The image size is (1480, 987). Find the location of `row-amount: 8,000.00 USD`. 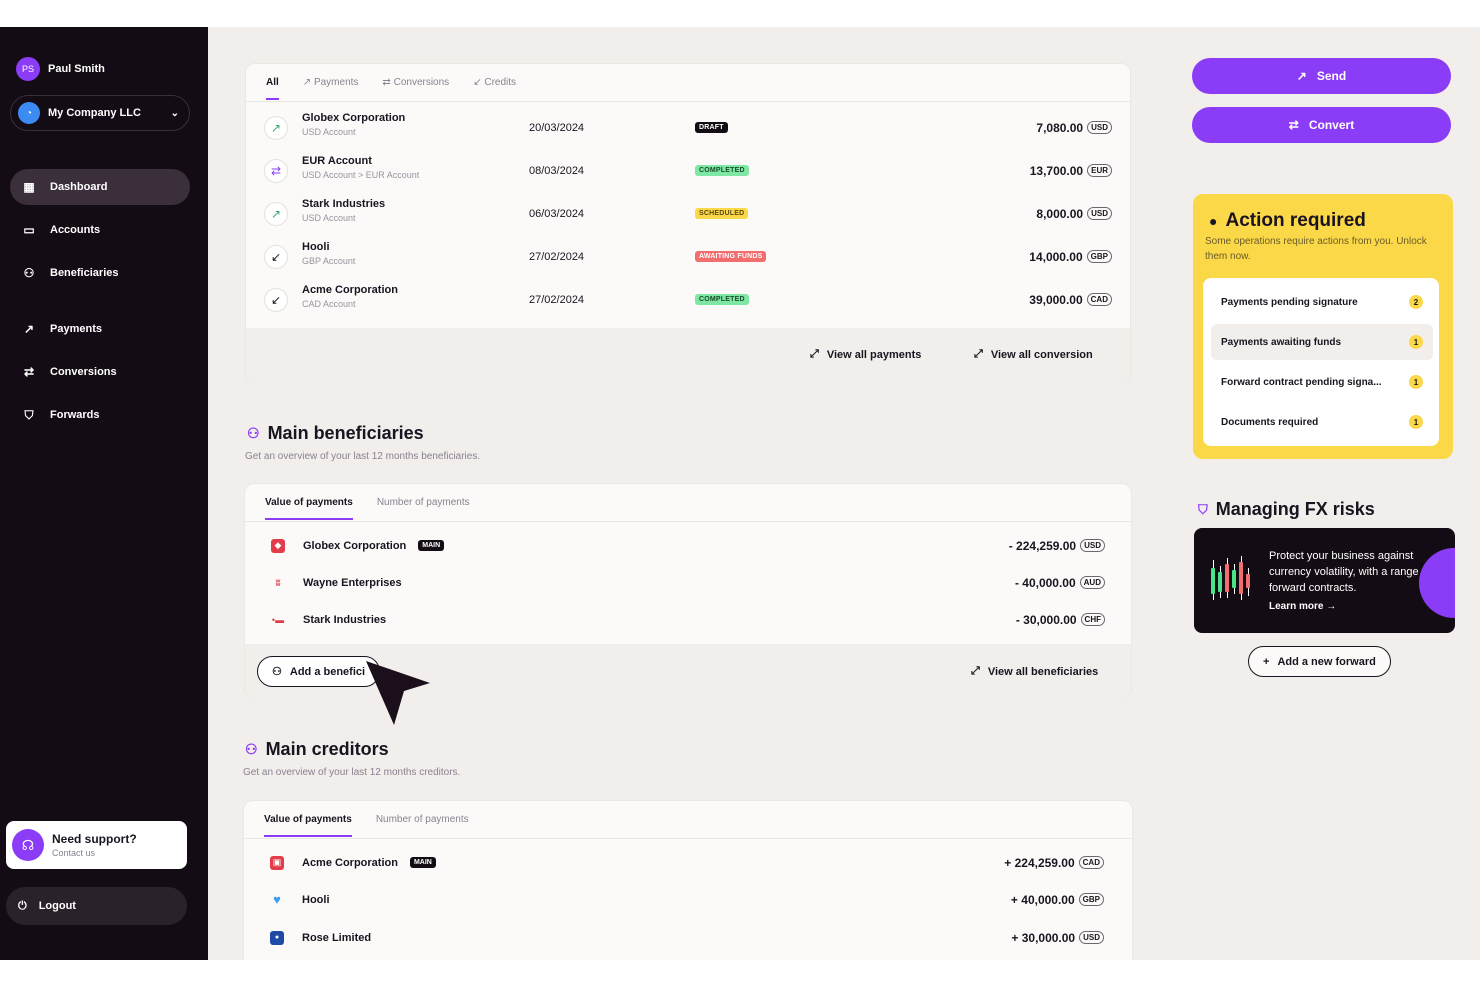

row-amount: 8,000.00 USD is located at coordinates (1074, 214).